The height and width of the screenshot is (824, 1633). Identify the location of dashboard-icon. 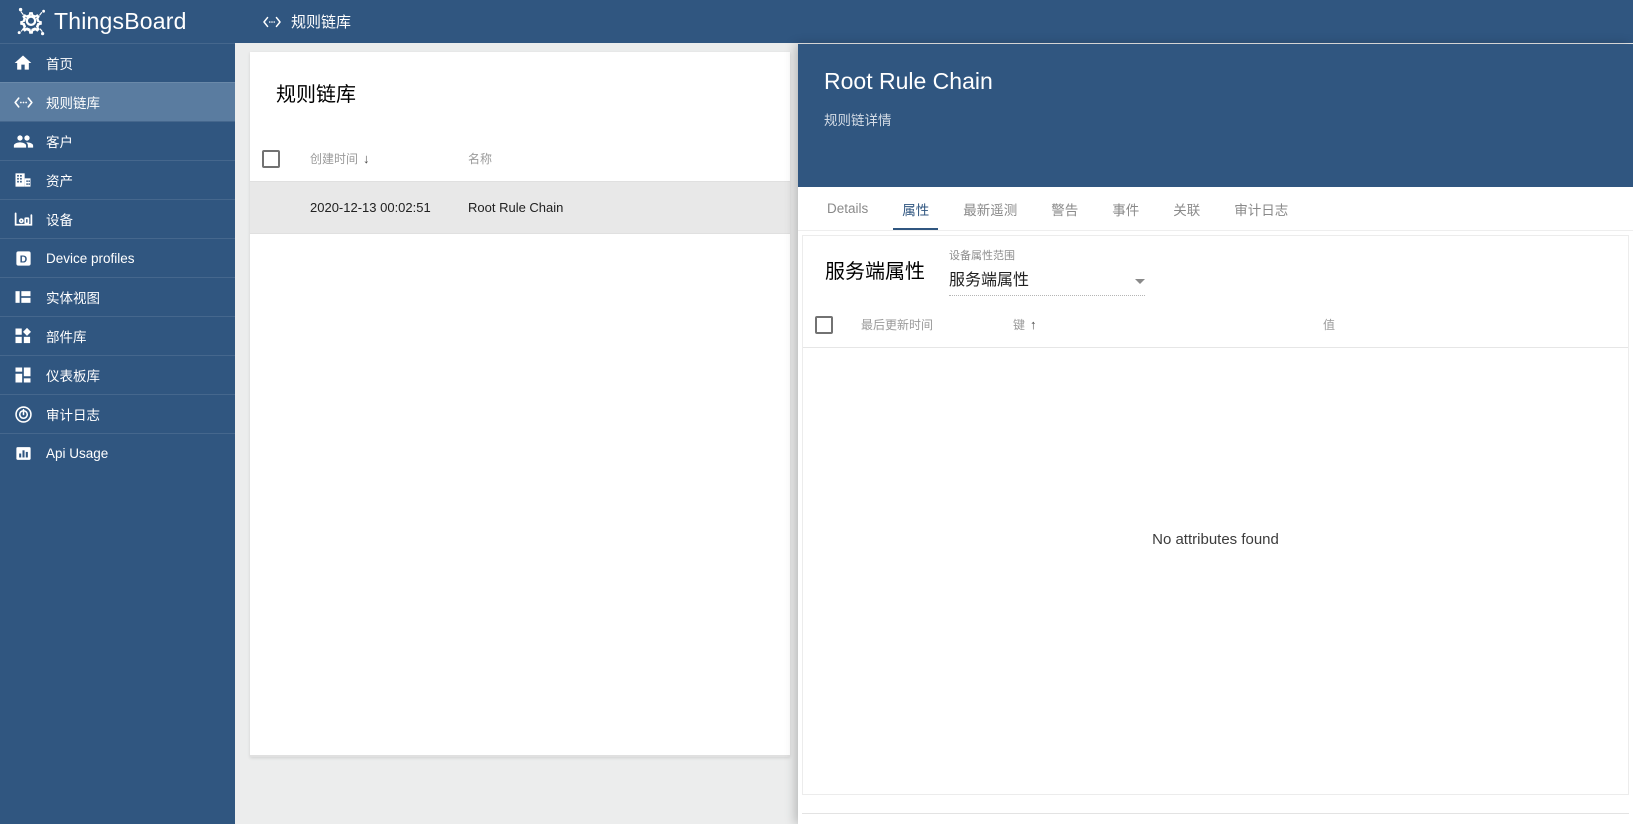
(23, 375).